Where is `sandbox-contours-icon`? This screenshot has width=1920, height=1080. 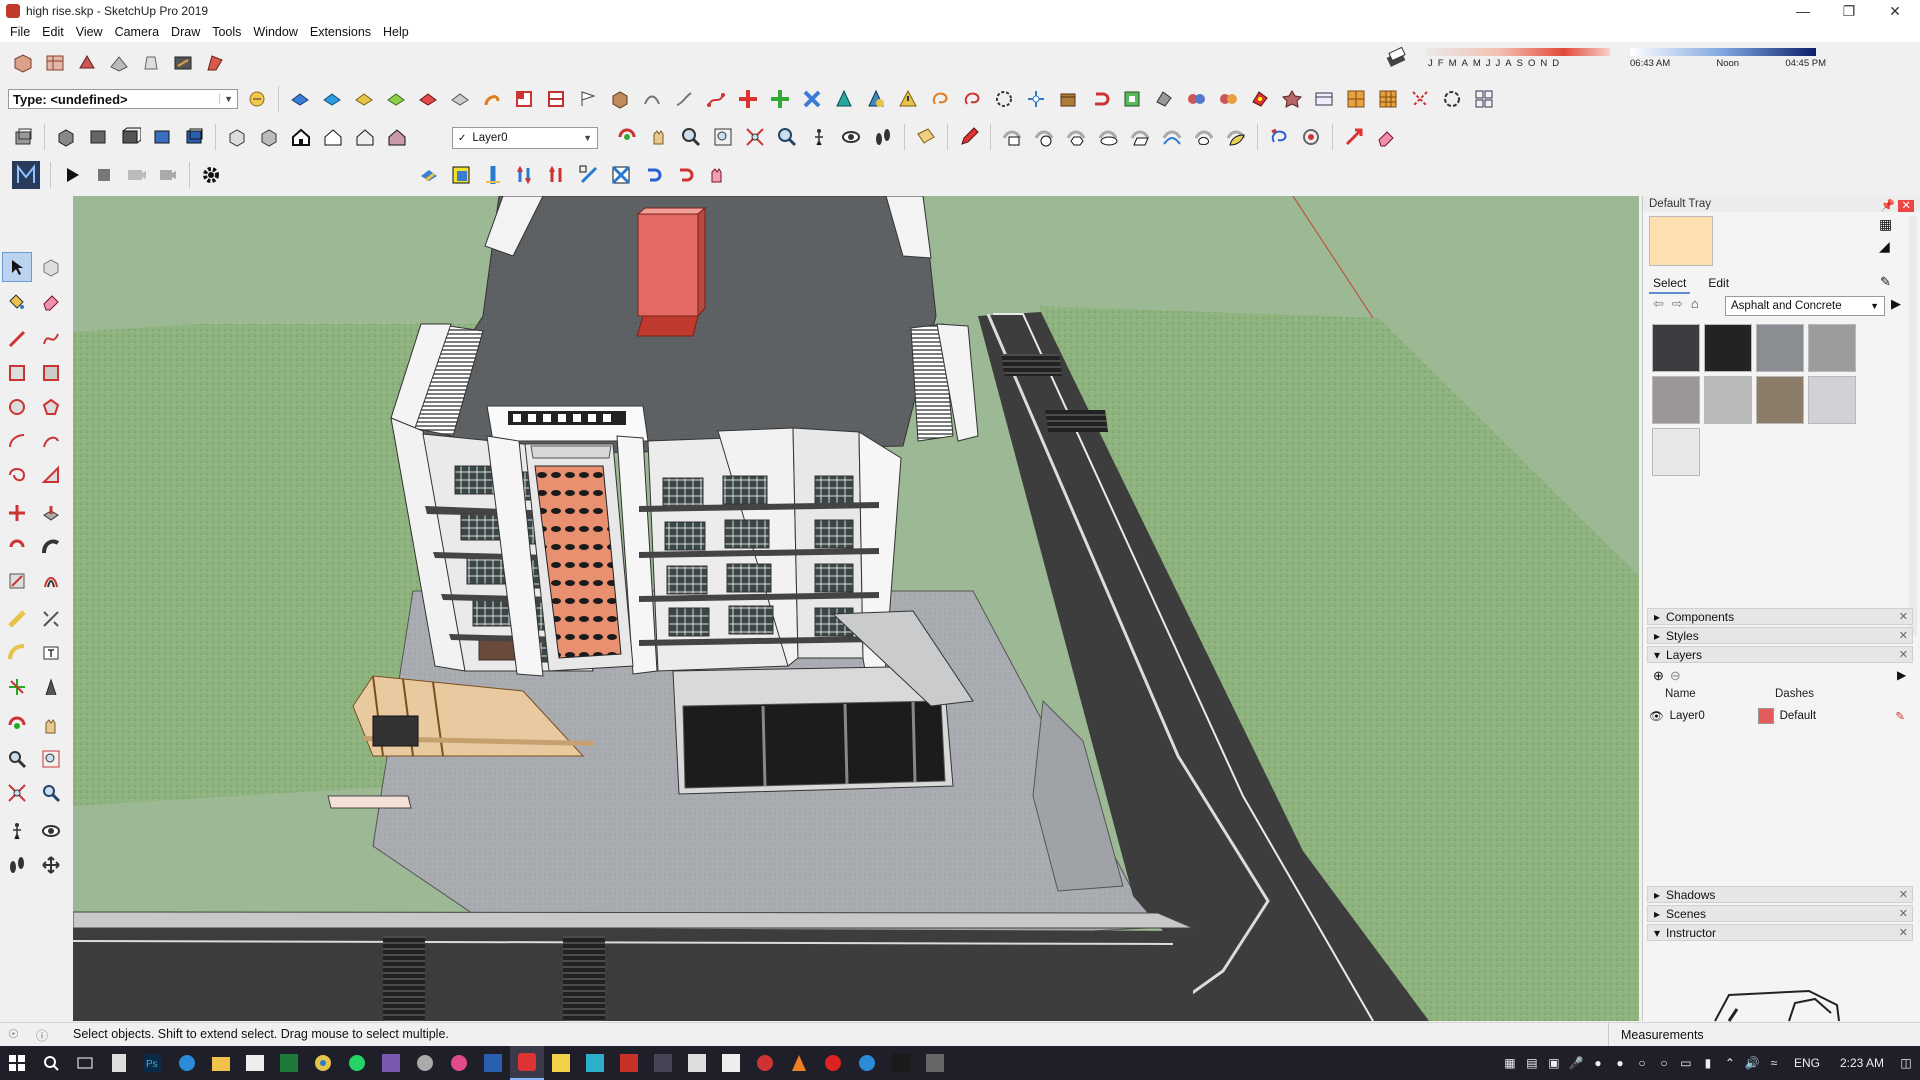 sandbox-contours-icon is located at coordinates (429, 175).